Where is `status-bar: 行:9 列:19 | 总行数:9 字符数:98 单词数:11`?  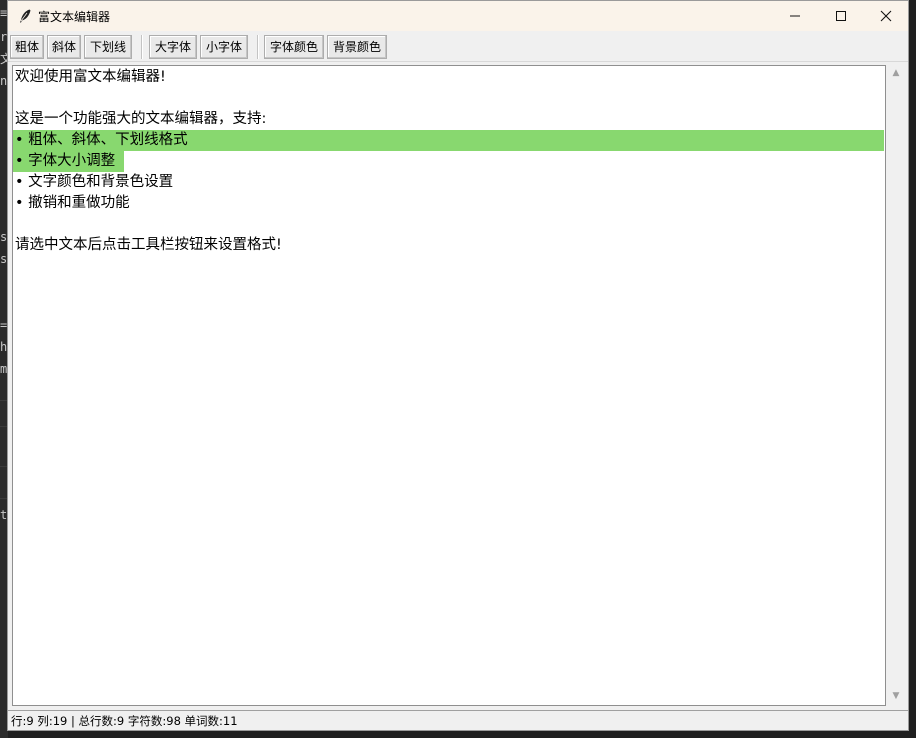
status-bar: 行:9 列:19 | 总行数:9 字符数:98 单词数:11 is located at coordinates (458, 720).